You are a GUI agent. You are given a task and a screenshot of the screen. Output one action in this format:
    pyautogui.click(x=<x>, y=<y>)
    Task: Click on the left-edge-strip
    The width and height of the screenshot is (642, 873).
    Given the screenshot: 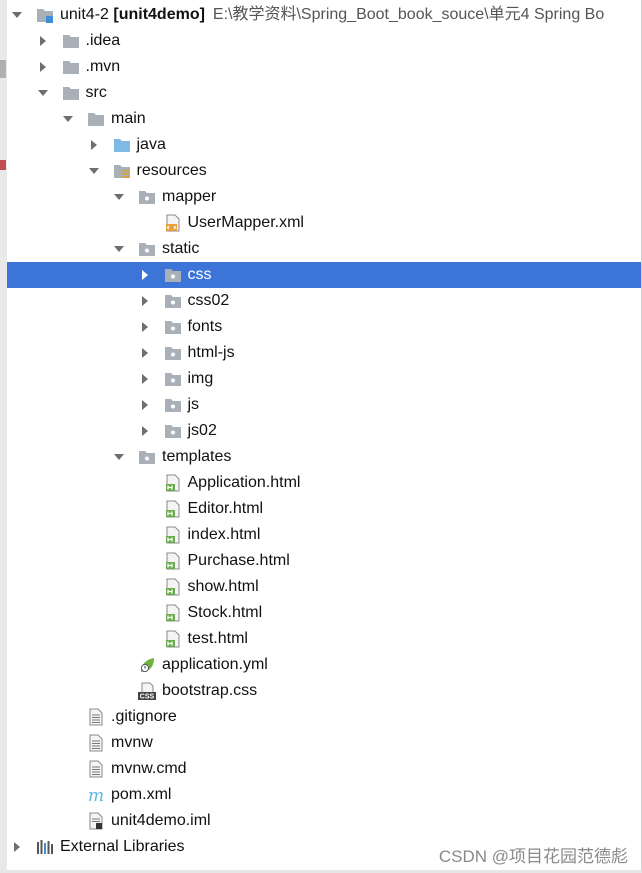 What is the action you would take?
    pyautogui.click(x=3, y=436)
    